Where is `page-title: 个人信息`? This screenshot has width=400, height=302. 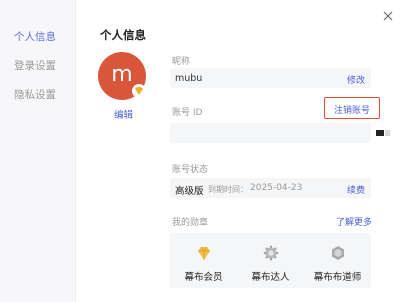 page-title: 个人信息 is located at coordinates (123, 35).